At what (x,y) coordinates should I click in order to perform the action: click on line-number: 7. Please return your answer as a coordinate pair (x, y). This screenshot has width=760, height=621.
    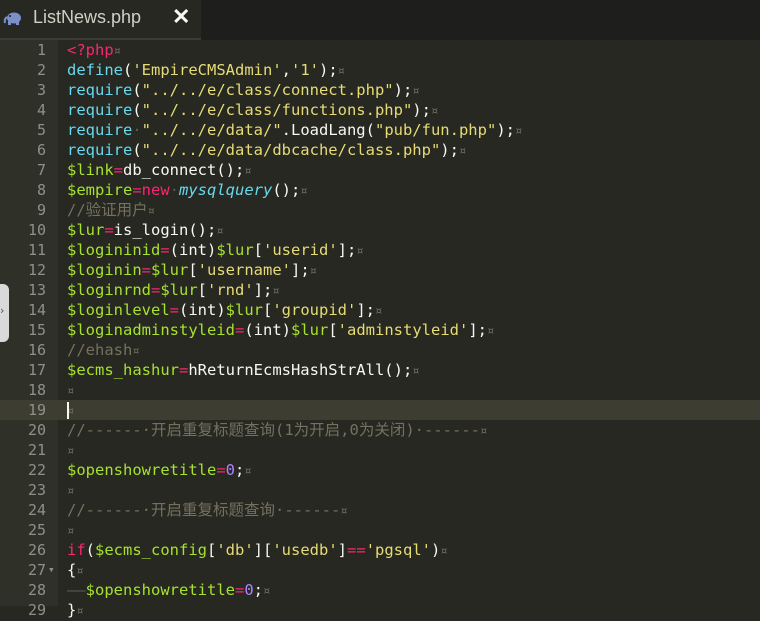
    Looking at the image, I should click on (41, 170).